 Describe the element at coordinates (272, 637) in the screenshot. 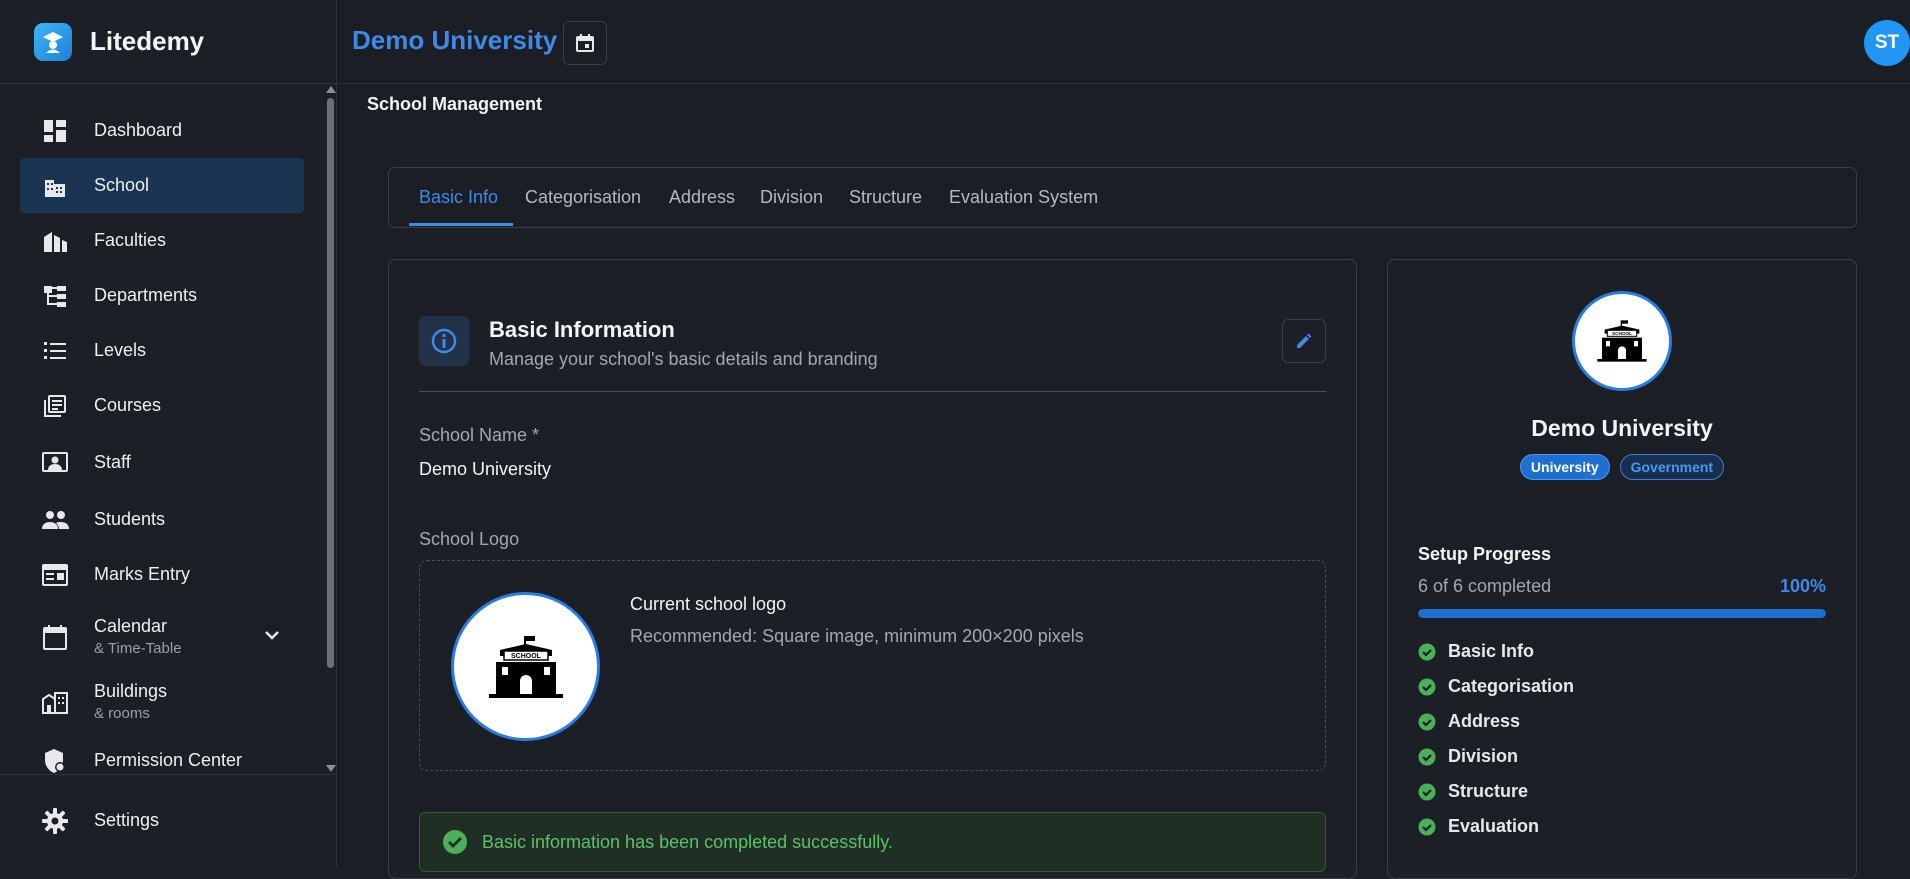

I see `chevron-down-icon` at that location.